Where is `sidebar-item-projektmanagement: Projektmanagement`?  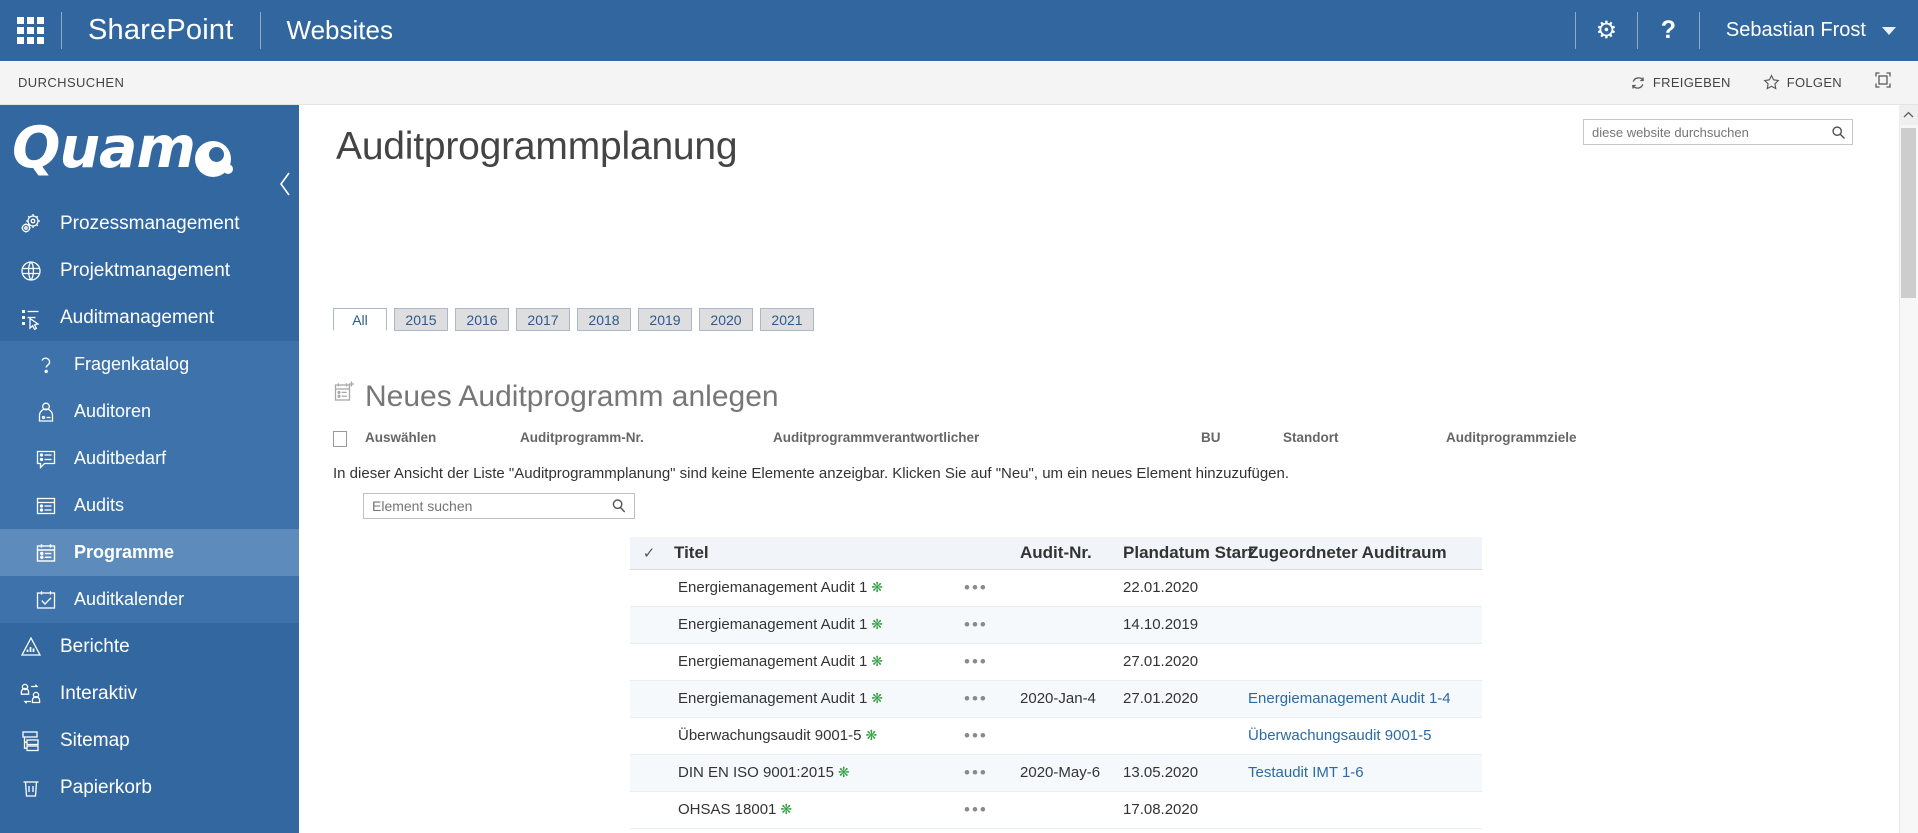 sidebar-item-projektmanagement: Projektmanagement is located at coordinates (149, 270).